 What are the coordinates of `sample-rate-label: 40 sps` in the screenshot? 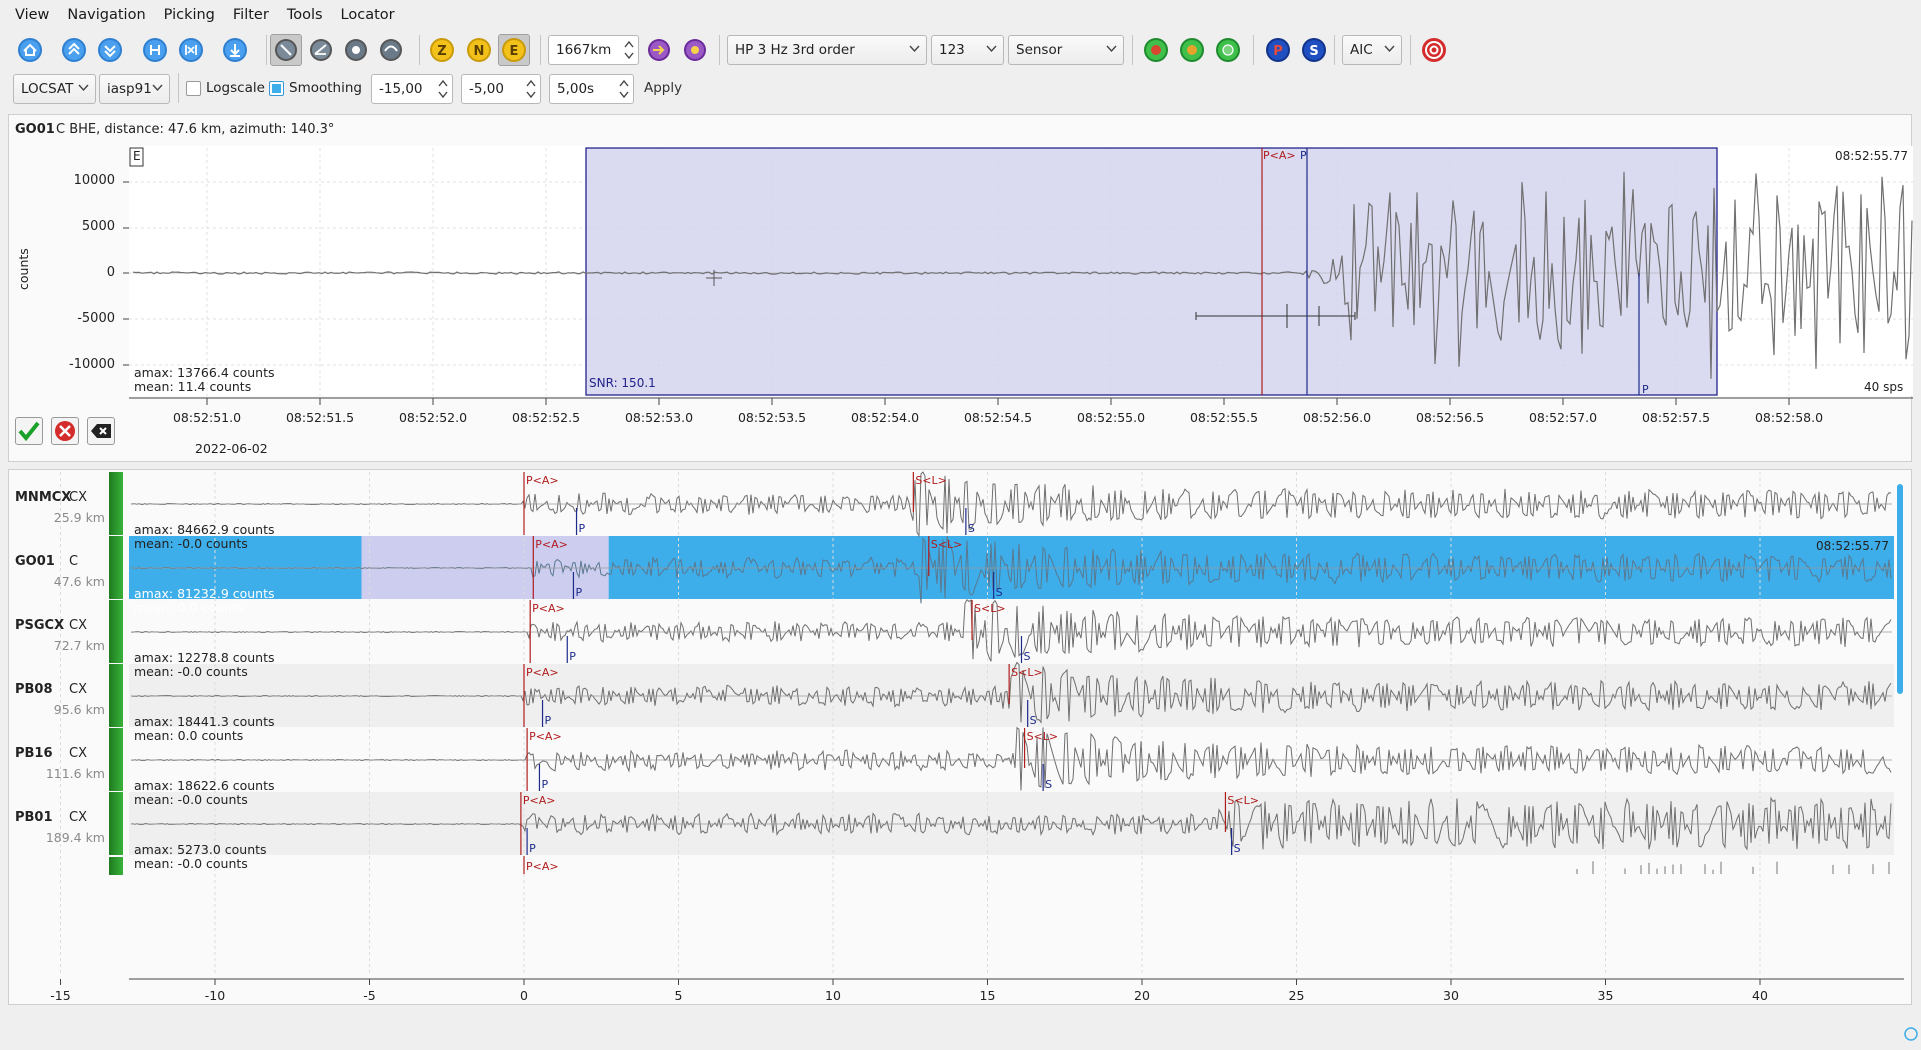 It's located at (1884, 387).